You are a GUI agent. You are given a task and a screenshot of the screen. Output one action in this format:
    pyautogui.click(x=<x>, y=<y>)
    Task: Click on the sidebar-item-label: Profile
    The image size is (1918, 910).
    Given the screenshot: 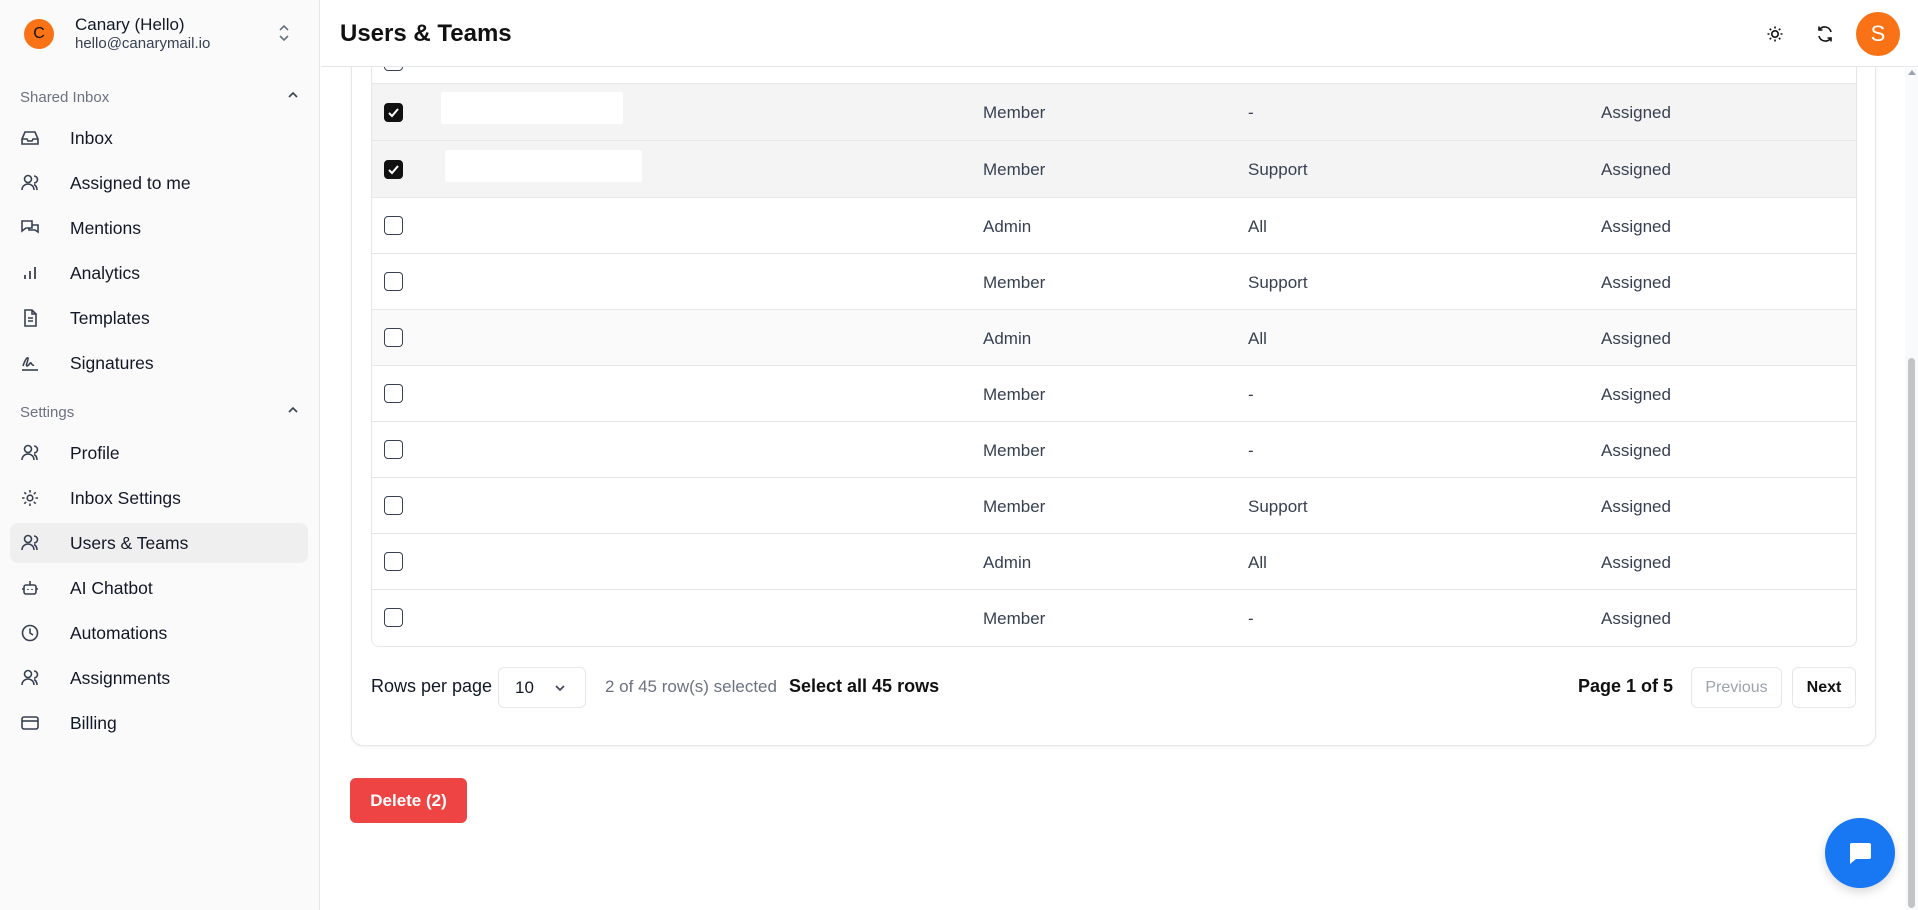 What is the action you would take?
    pyautogui.click(x=95, y=452)
    